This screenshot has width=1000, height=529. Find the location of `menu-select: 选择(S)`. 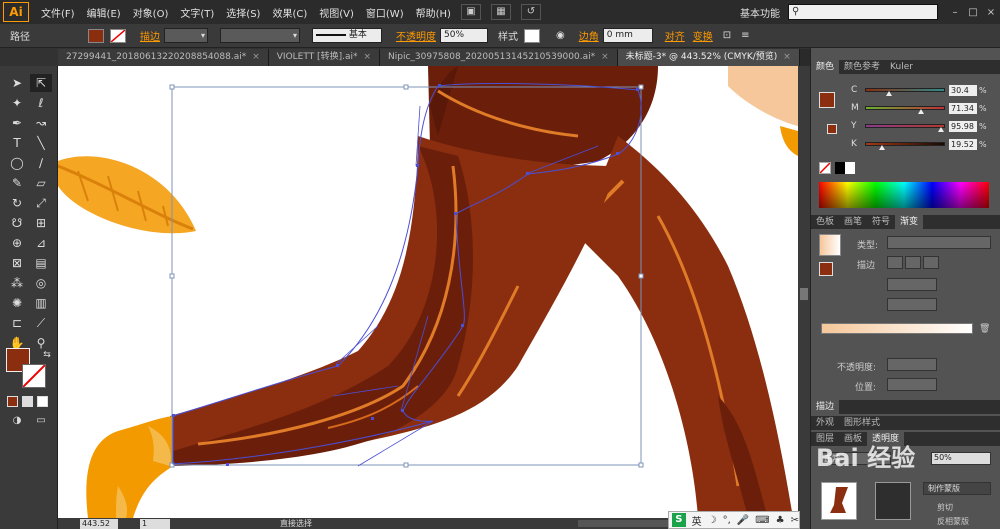

menu-select: 选择(S) is located at coordinates (243, 12).